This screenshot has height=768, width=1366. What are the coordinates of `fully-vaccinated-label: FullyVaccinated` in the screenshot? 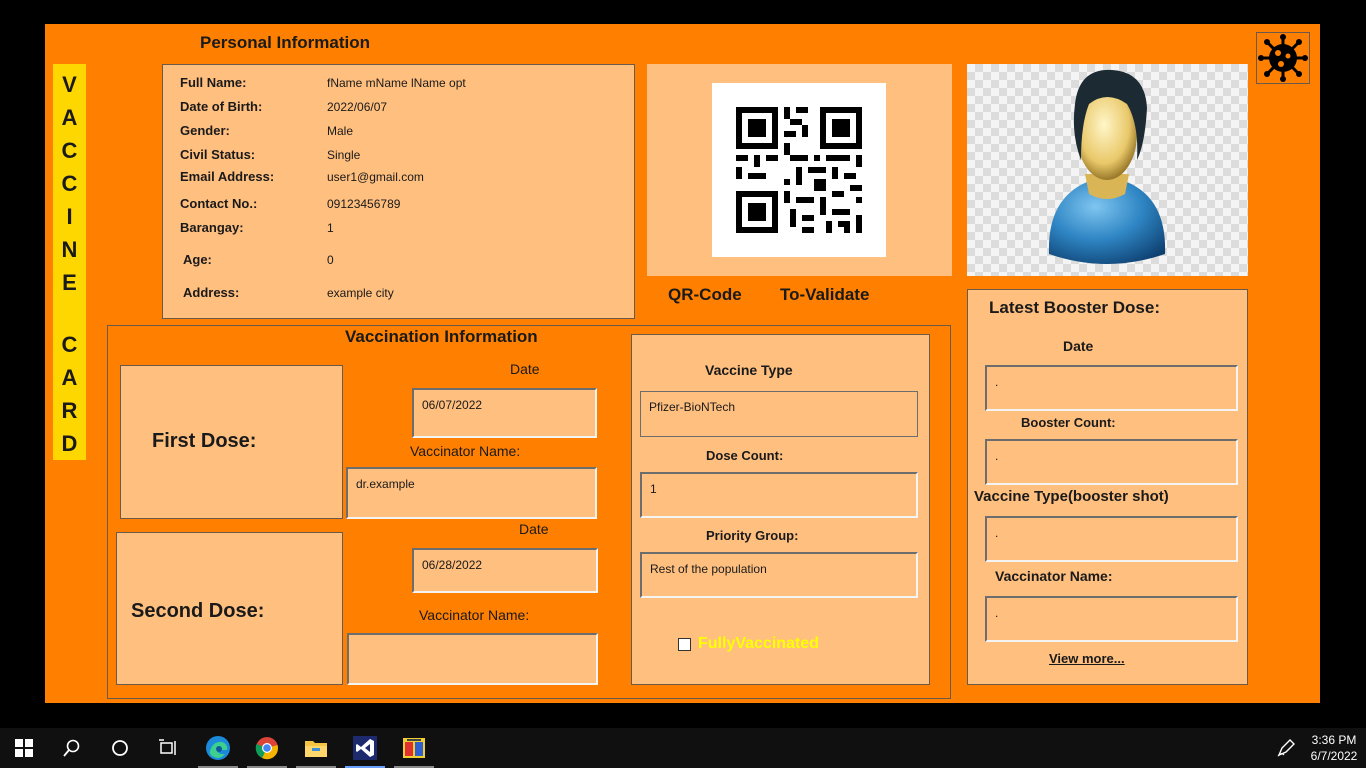 It's located at (758, 643).